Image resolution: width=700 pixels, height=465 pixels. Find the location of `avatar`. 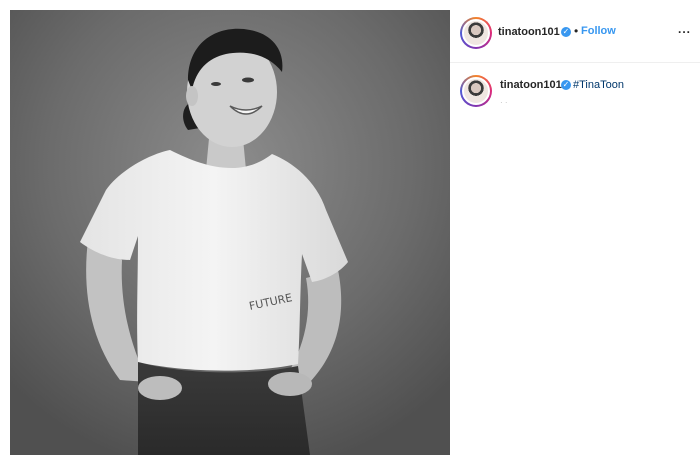

avatar is located at coordinates (476, 33).